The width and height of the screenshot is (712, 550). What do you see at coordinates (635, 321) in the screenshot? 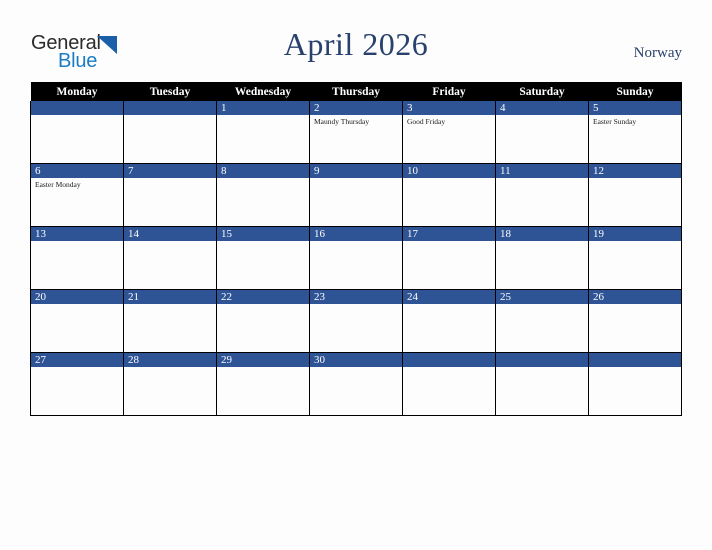
I see `calendar-day-cell: 26` at bounding box center [635, 321].